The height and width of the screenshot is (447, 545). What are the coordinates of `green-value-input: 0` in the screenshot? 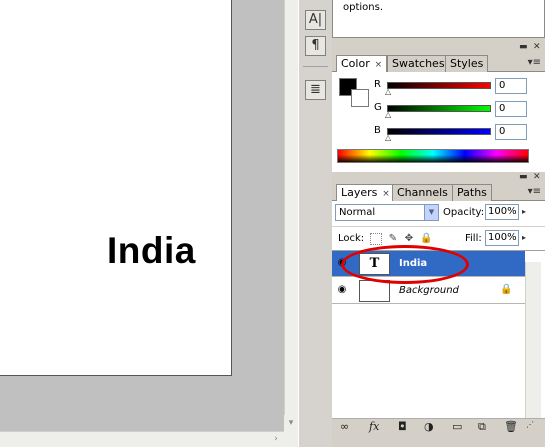 It's located at (511, 109).